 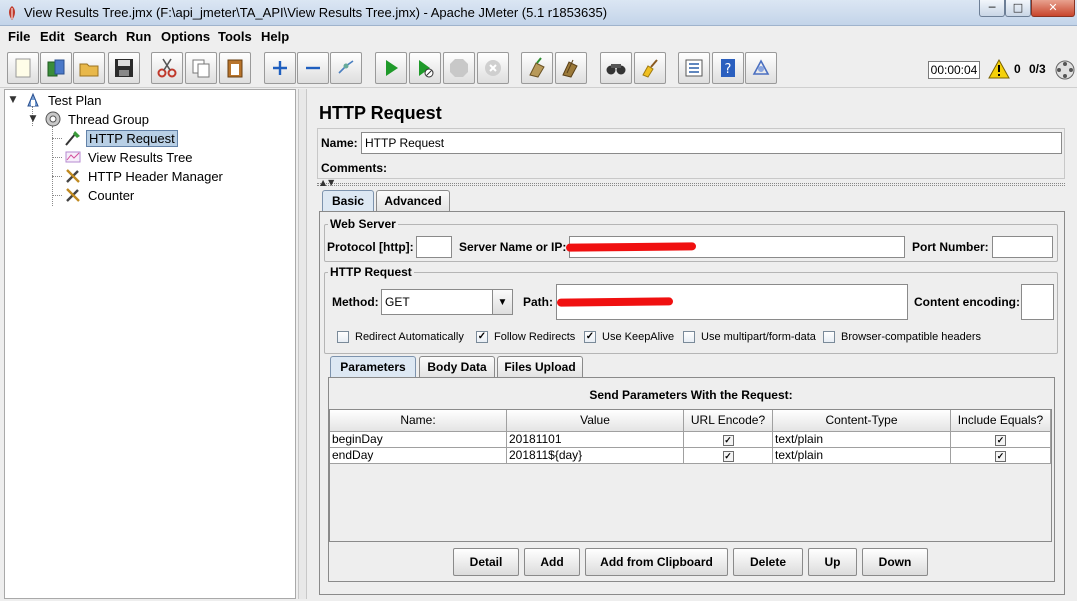 What do you see at coordinates (95, 36) in the screenshot?
I see `menu-search: Search` at bounding box center [95, 36].